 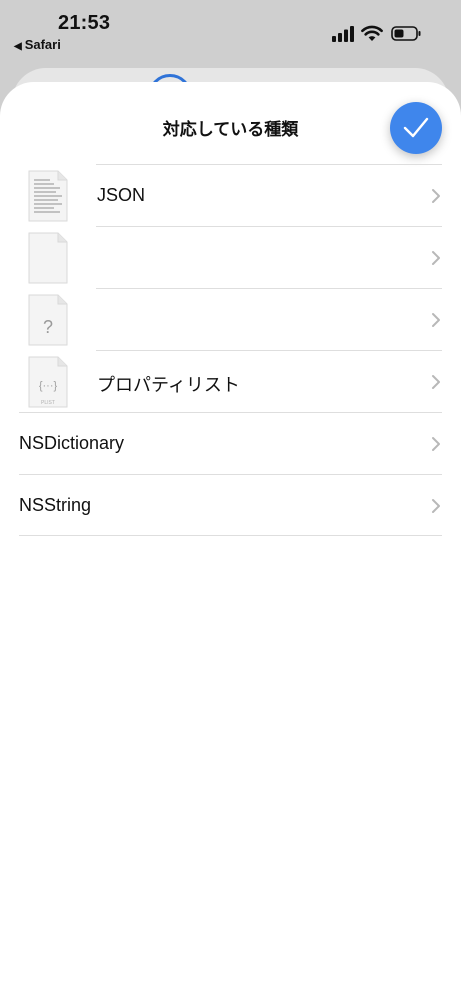 I want to click on back-to-app-link: ◀ Safari, so click(x=37, y=44).